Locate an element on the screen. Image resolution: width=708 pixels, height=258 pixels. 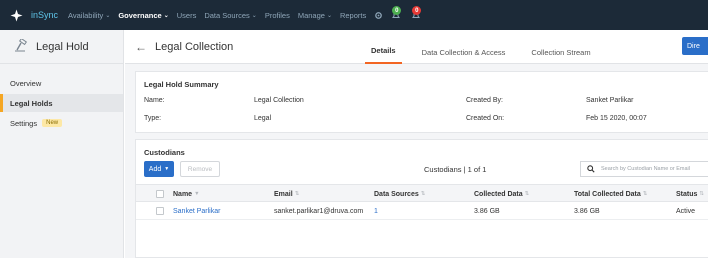
nav-manage: Manage ⌄ is located at coordinates (315, 15).